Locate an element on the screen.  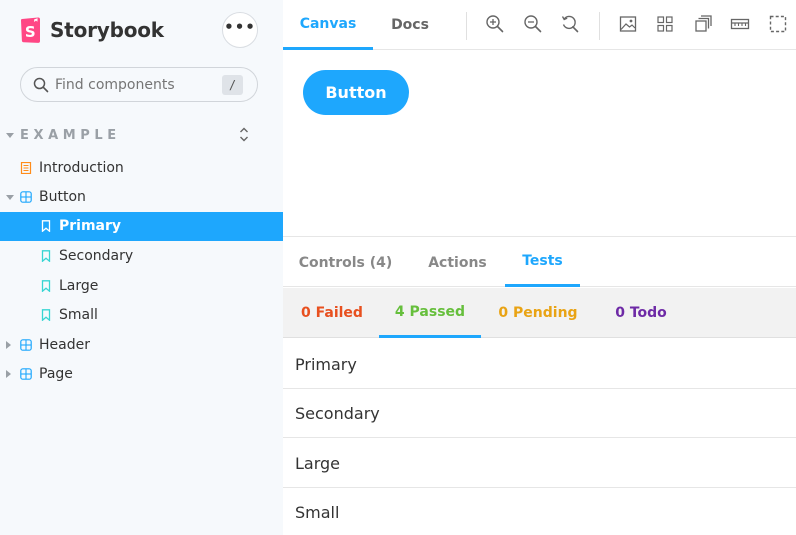
sidebar-item-label: Primary is located at coordinates (90, 226).